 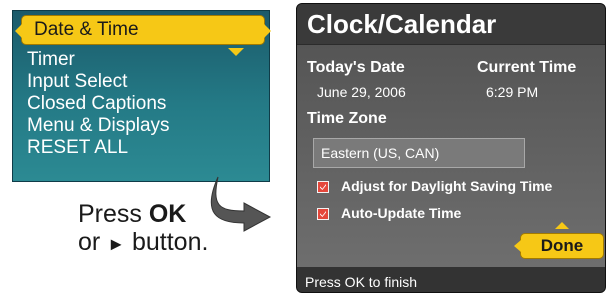 I want to click on instruction-caption: Press OK or ► button., so click(x=143, y=229).